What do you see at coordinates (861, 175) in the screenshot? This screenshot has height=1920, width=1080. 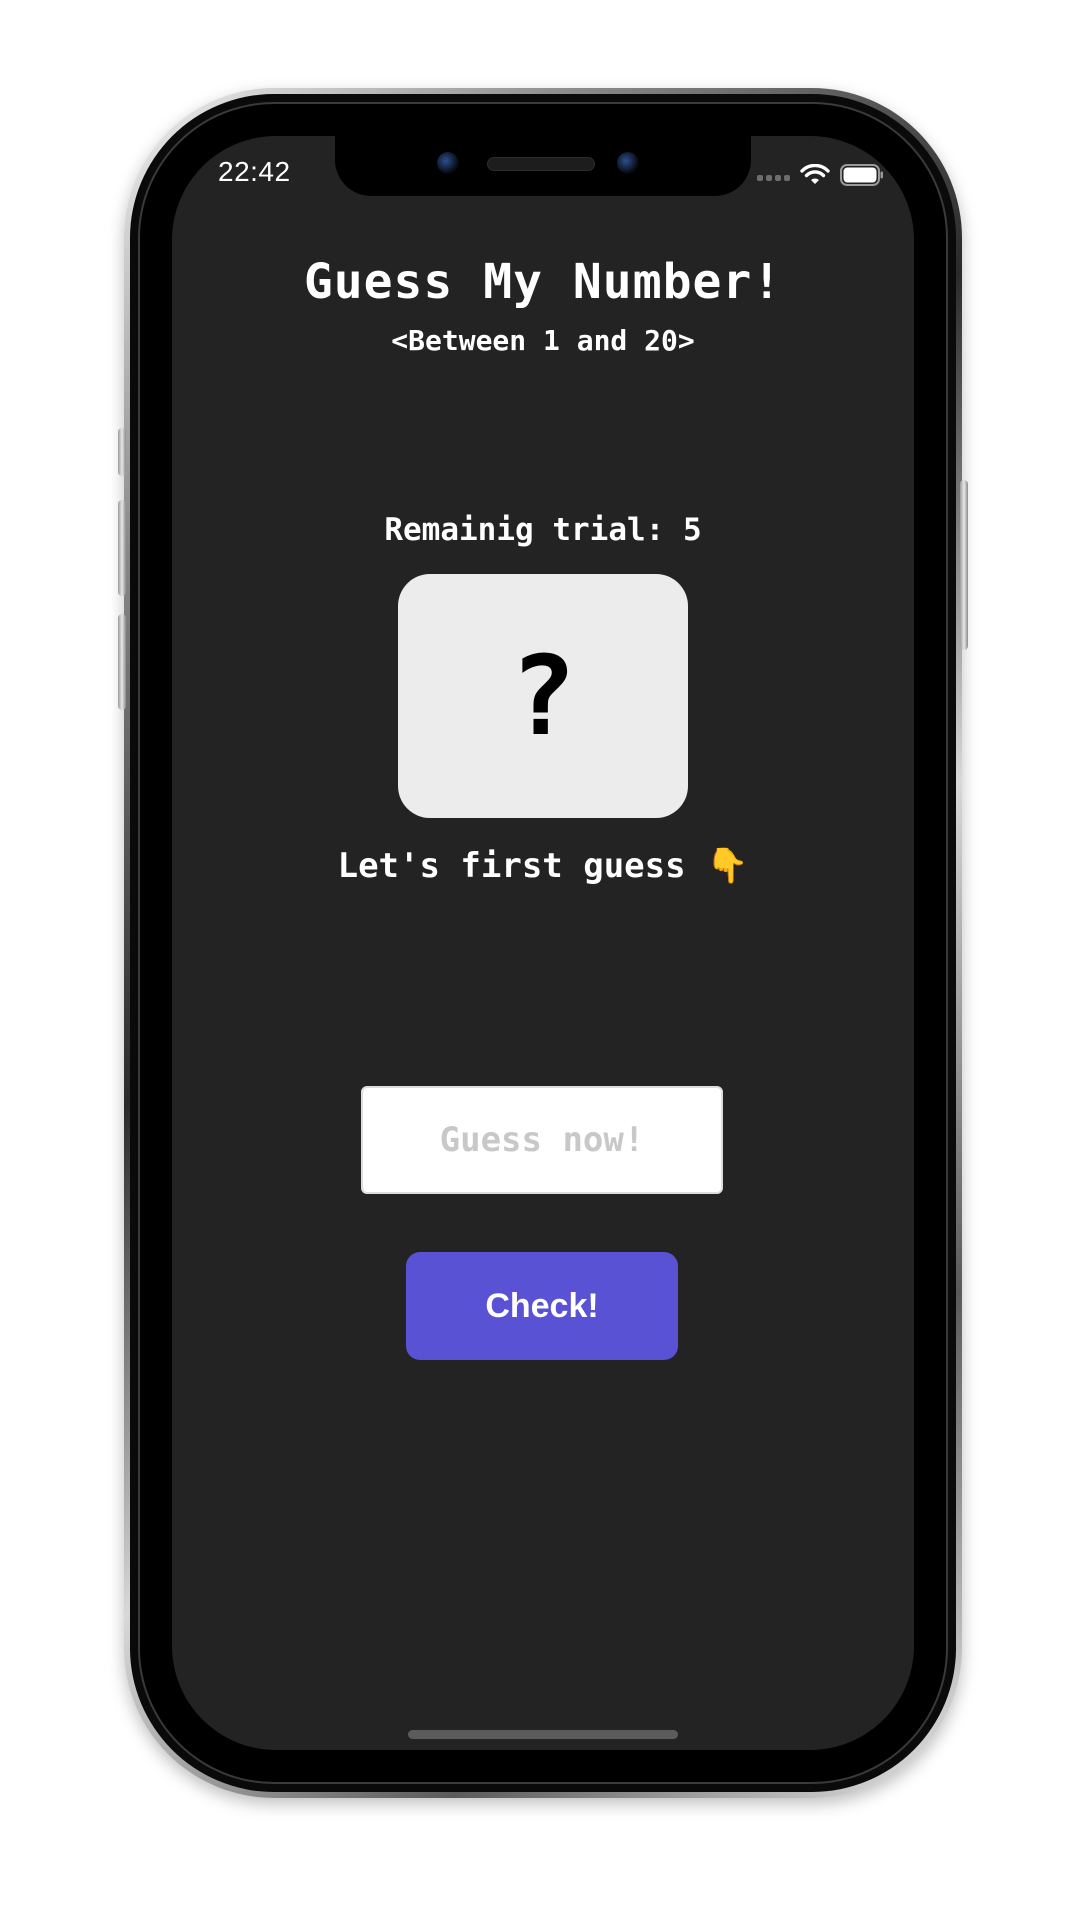 I see `battery-icon` at bounding box center [861, 175].